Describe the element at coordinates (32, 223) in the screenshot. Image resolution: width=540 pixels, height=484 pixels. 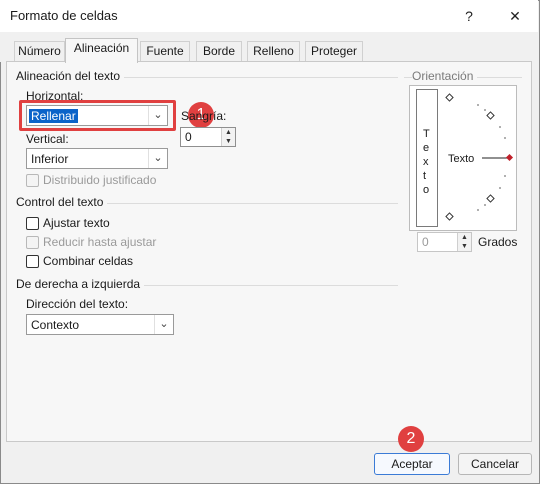
I see `wrap-text-checkbox` at that location.